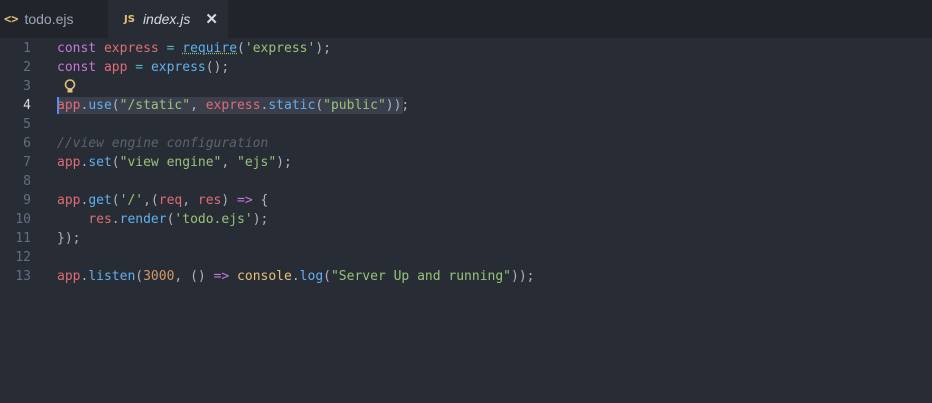 The height and width of the screenshot is (403, 932). Describe the element at coordinates (23, 238) in the screenshot. I see `line-number: 11` at that location.